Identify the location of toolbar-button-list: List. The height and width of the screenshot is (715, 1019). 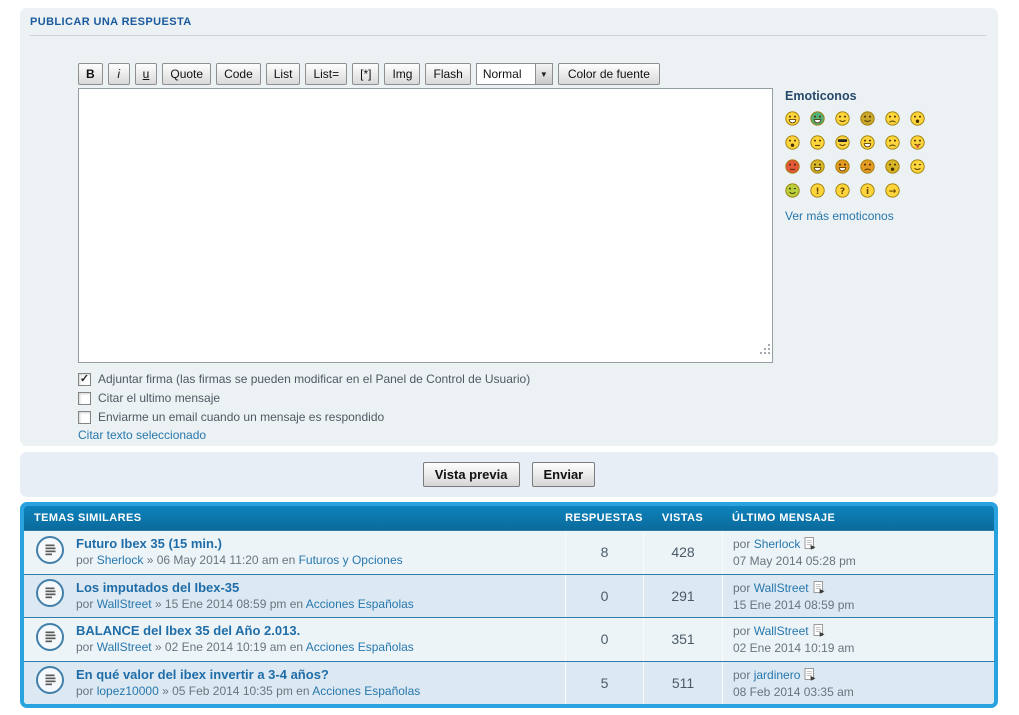
(283, 74).